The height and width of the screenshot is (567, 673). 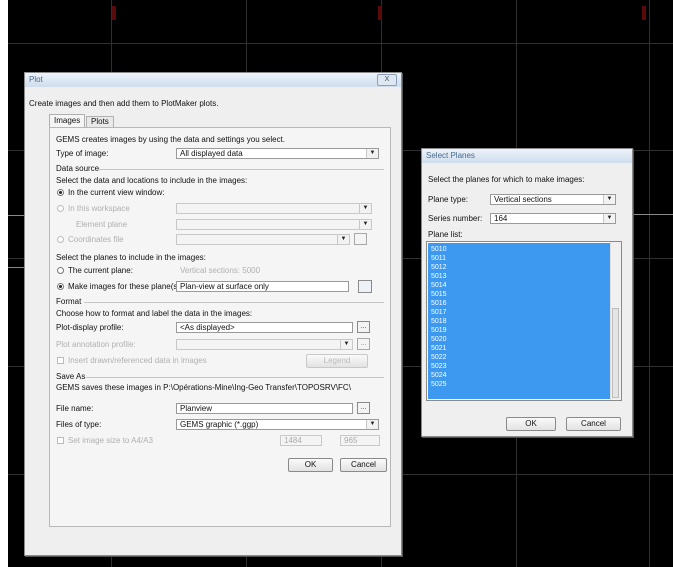 What do you see at coordinates (438, 258) in the screenshot?
I see `plane-list-item: 5011` at bounding box center [438, 258].